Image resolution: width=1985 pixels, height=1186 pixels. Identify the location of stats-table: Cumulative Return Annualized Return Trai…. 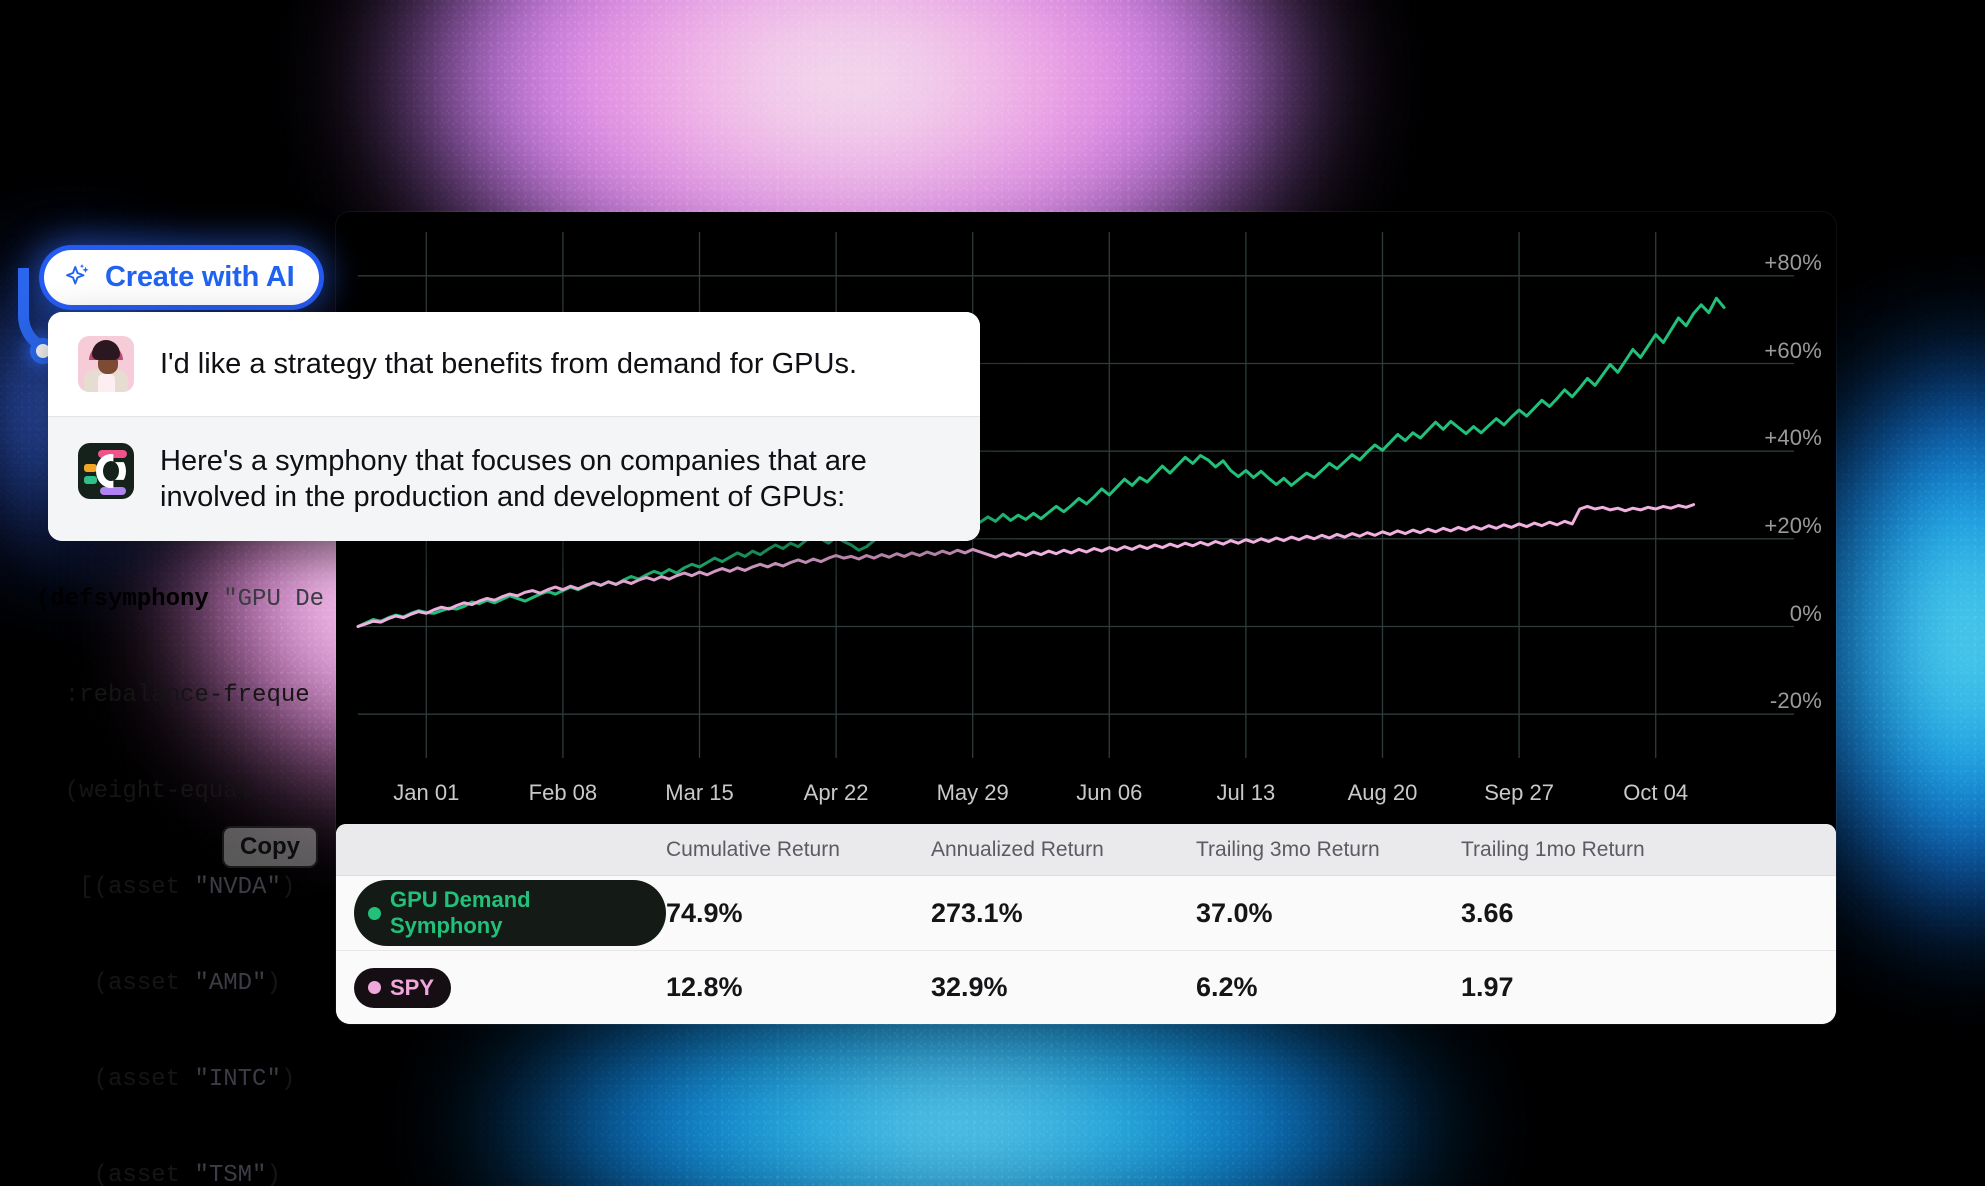
(1086, 924).